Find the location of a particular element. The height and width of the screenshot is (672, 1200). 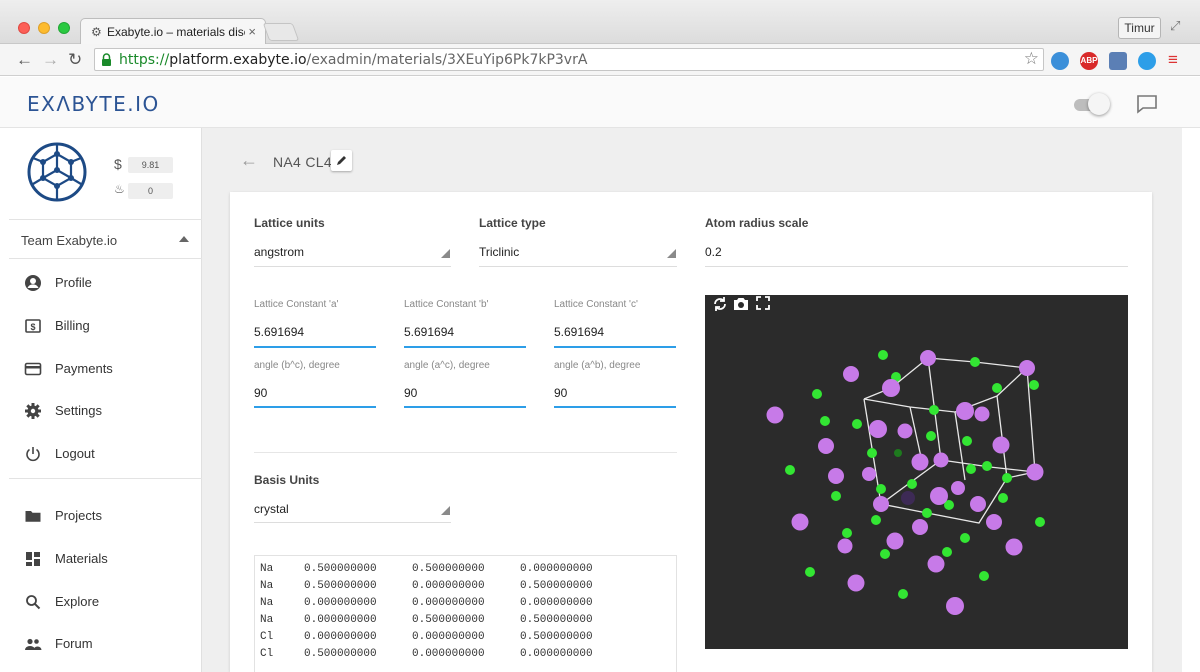

sidebar-item-projects: Projects is located at coordinates (105, 516).